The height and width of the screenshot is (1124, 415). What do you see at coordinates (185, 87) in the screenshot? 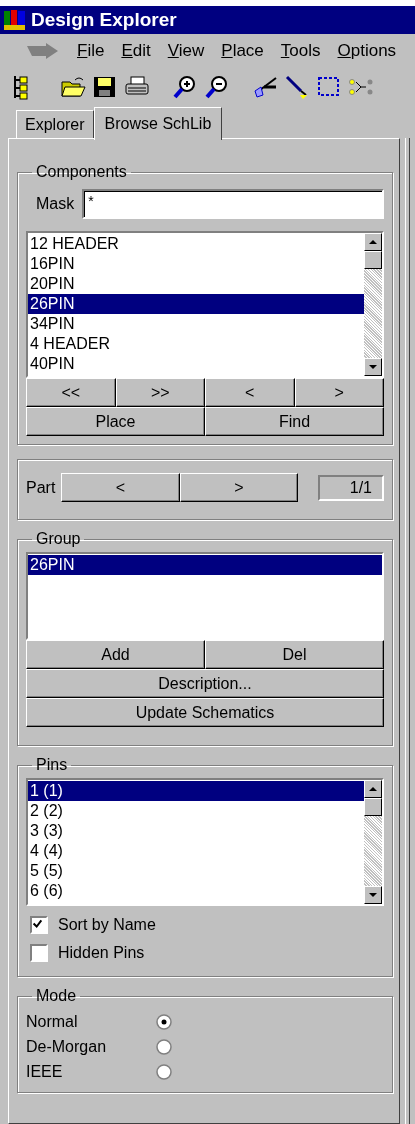
I see `zoom-in-icon` at bounding box center [185, 87].